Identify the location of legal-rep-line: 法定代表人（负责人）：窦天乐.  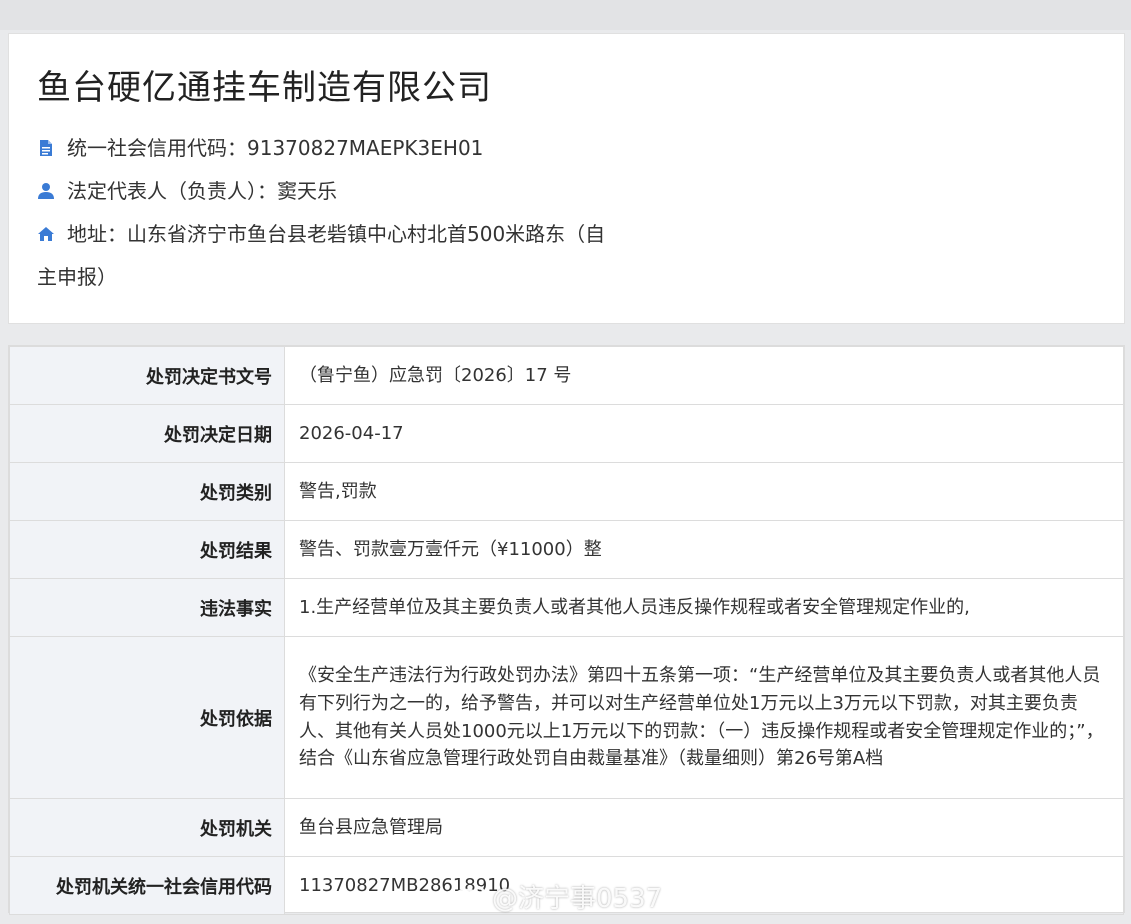
(187, 189).